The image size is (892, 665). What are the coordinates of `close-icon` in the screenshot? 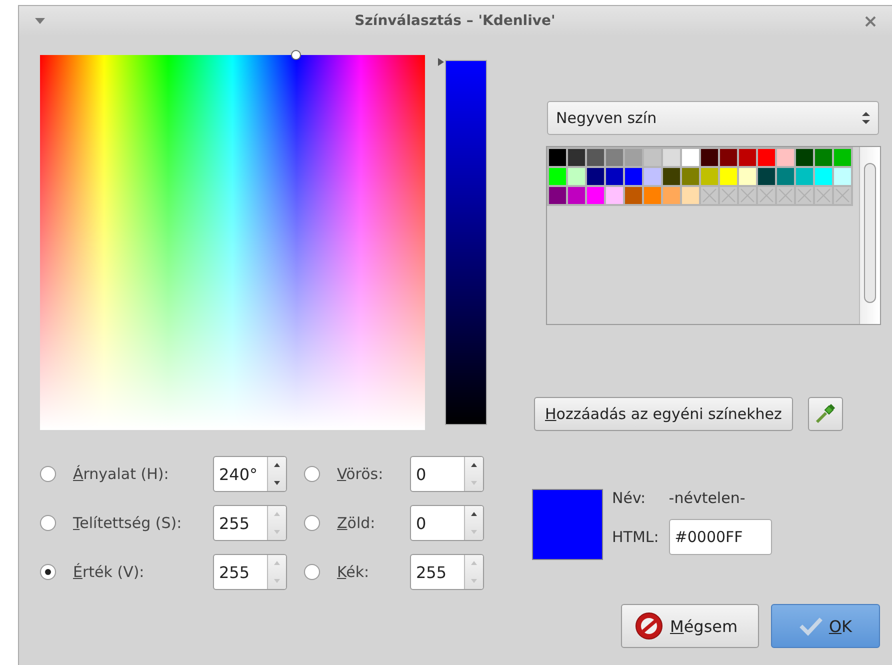 It's located at (870, 21).